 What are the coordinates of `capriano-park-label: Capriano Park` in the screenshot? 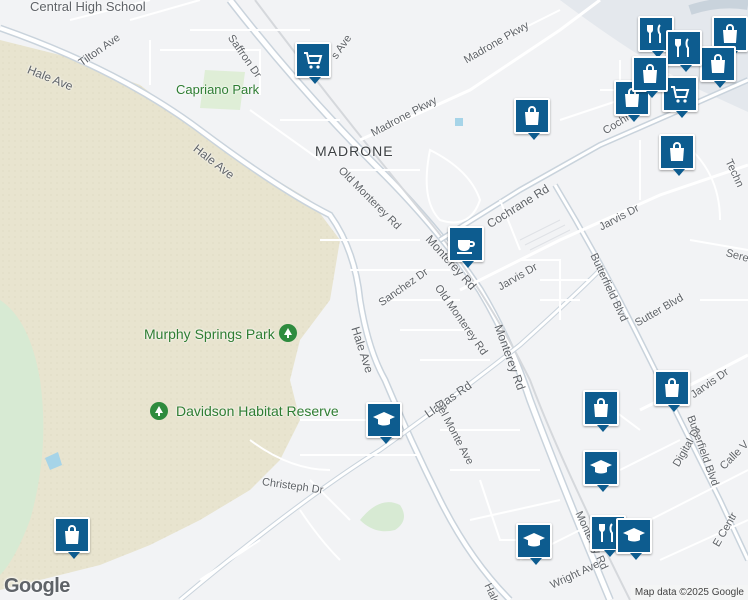 It's located at (218, 89).